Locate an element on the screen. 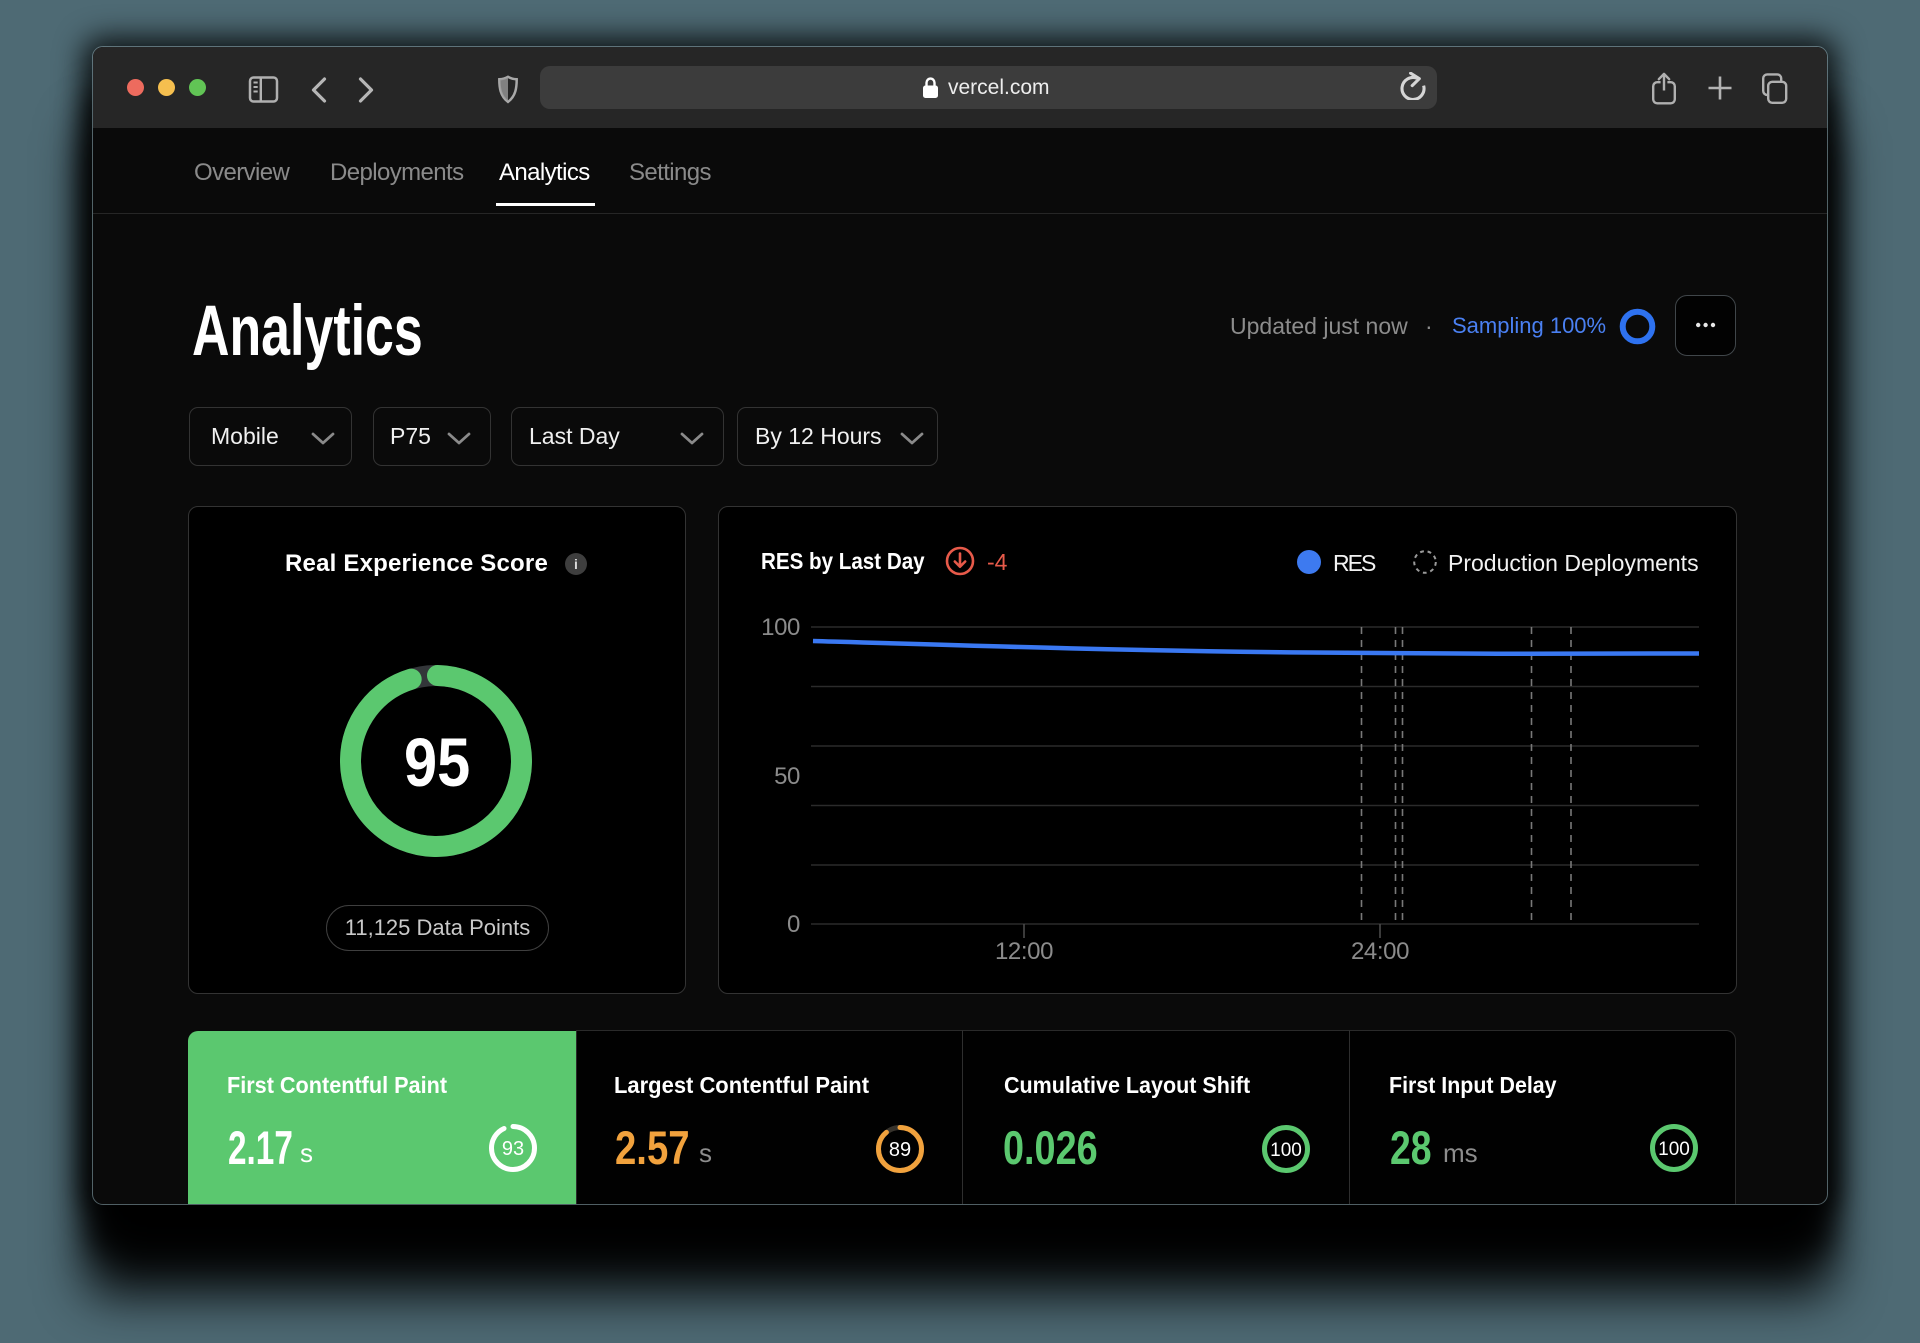 Image resolution: width=1920 pixels, height=1343 pixels. svg-text: 89 is located at coordinates (900, 1150).